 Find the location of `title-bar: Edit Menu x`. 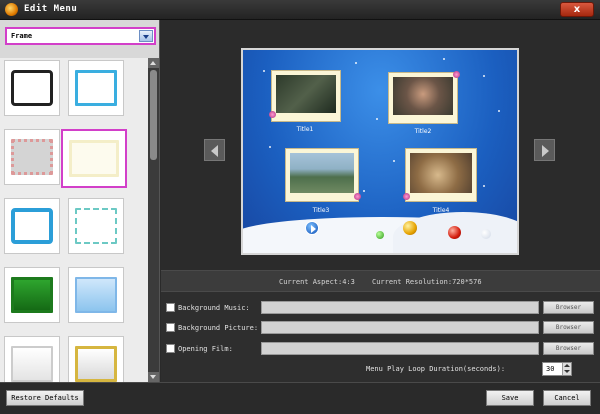

title-bar: Edit Menu x is located at coordinates (300, 10).